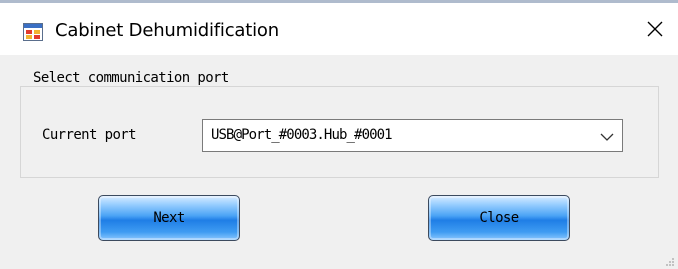 This screenshot has height=269, width=678. What do you see at coordinates (131, 78) in the screenshot?
I see `groupbox-legend: Select communication port` at bounding box center [131, 78].